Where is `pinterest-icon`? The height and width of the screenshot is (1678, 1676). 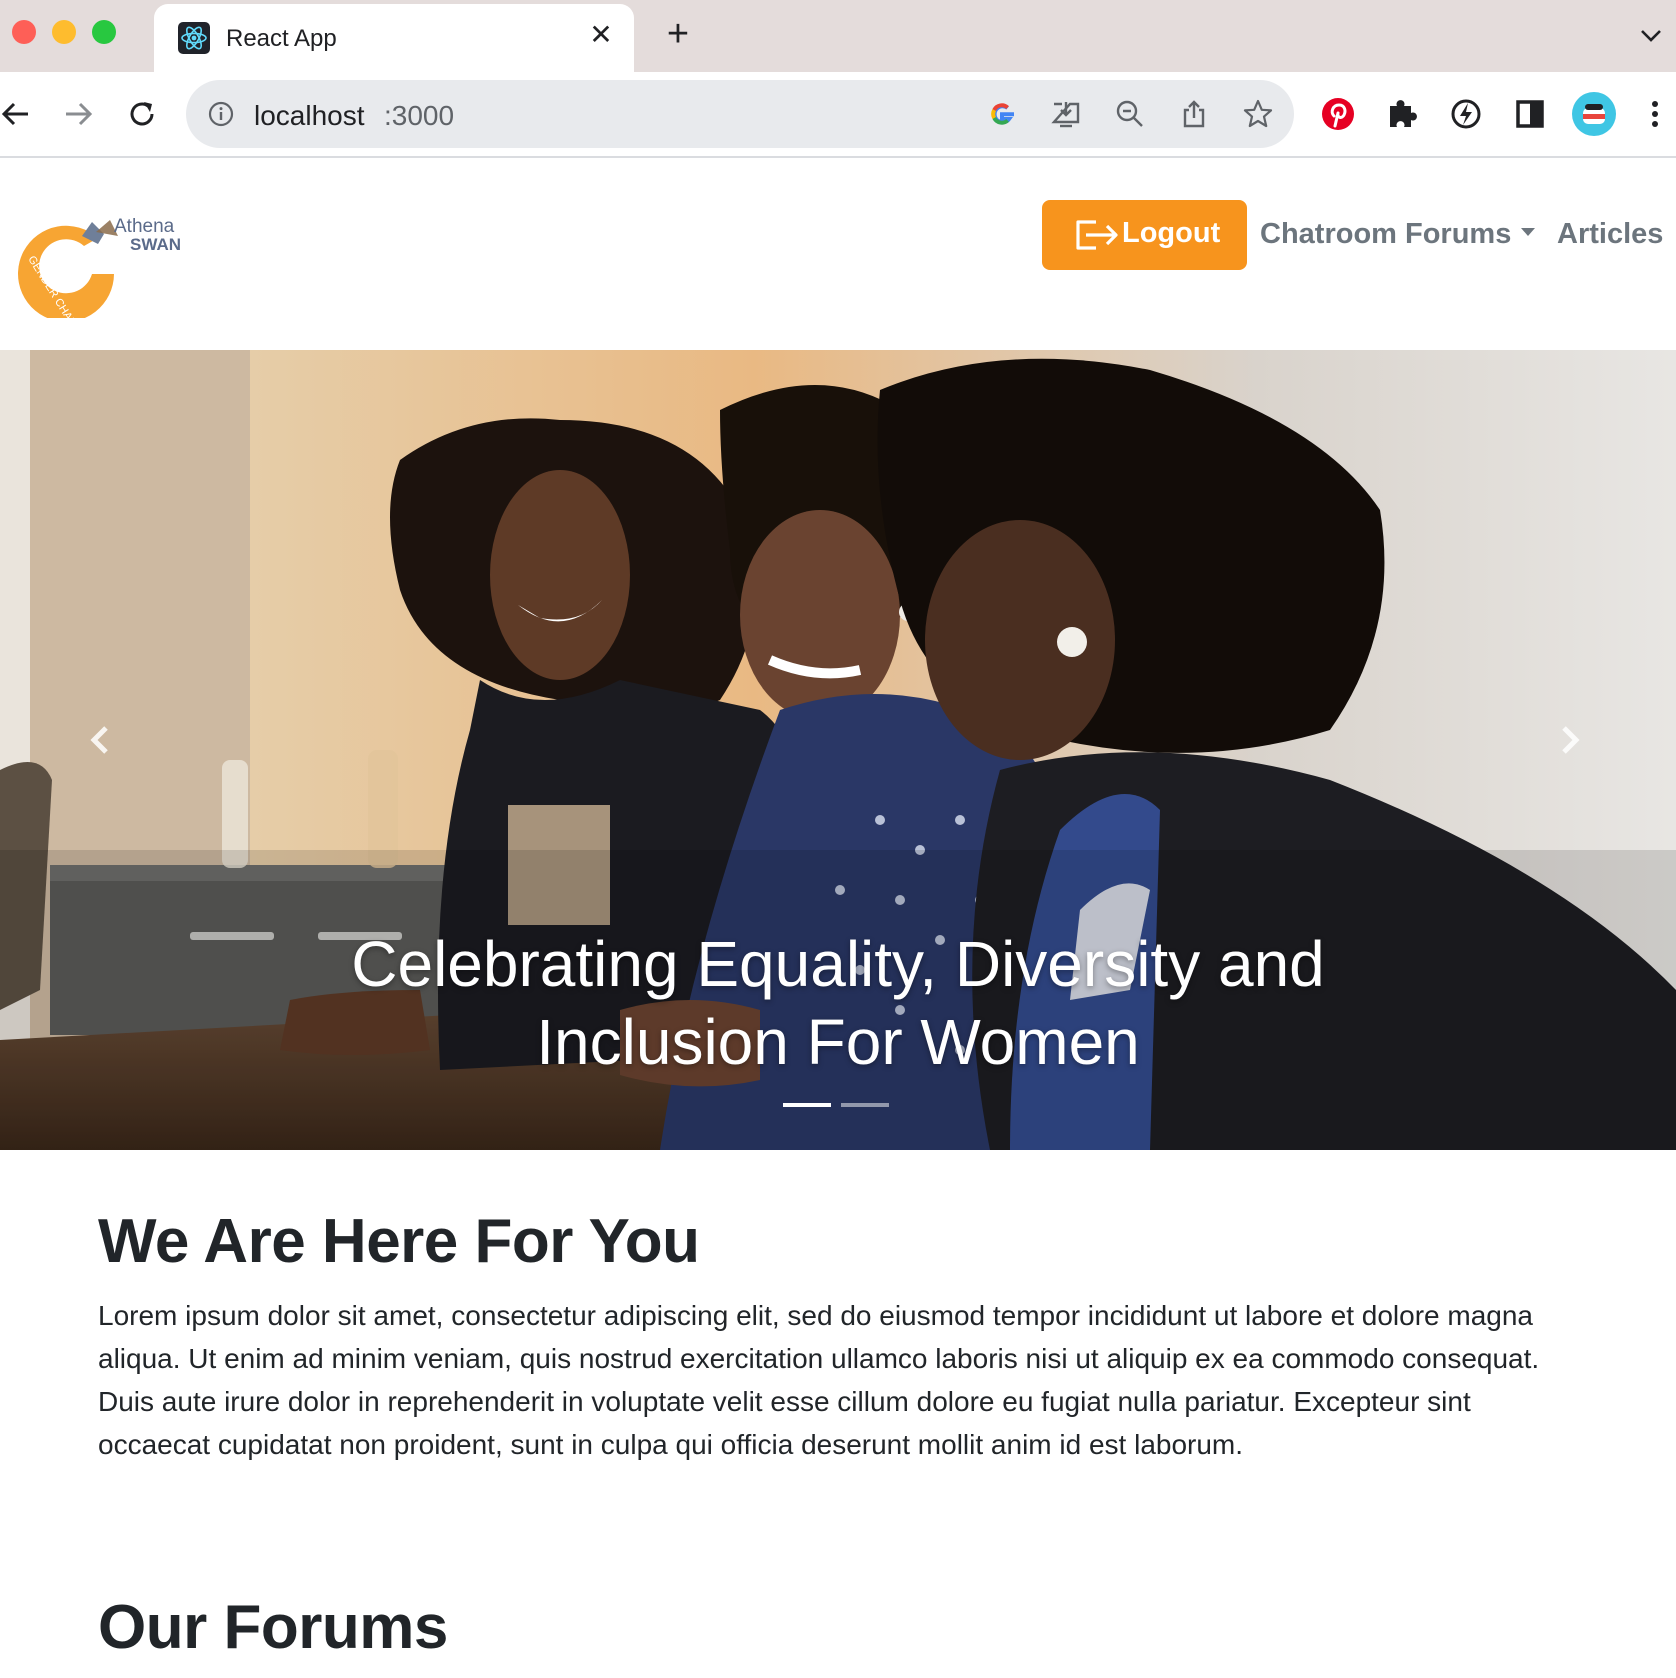 pinterest-icon is located at coordinates (1338, 114).